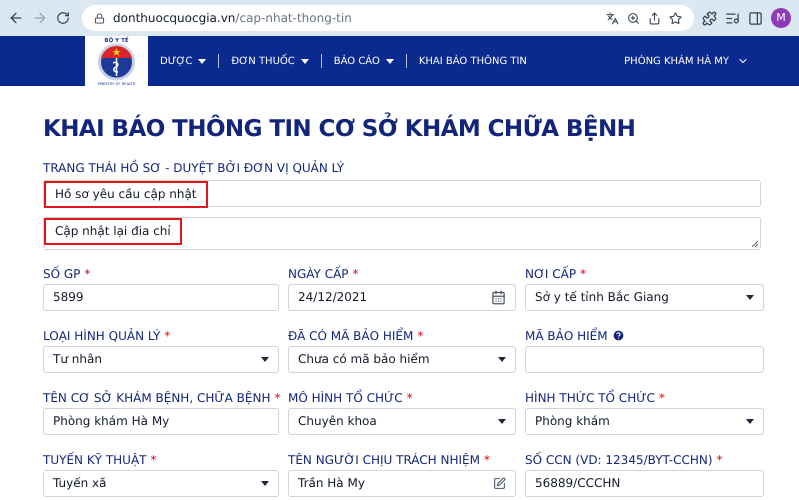 The height and width of the screenshot is (500, 799). I want to click on select-field: Tuyến xã, so click(161, 483).